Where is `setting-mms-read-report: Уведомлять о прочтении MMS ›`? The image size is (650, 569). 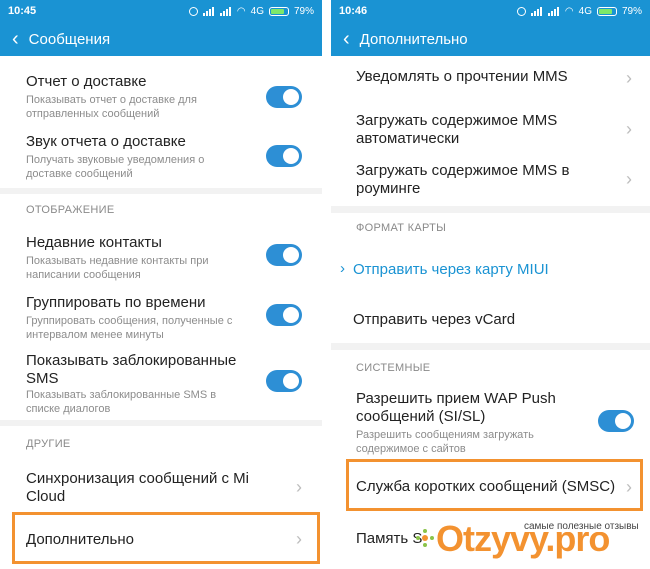
setting-mms-read-report: Уведомлять о прочтении MMS › is located at coordinates (490, 84).